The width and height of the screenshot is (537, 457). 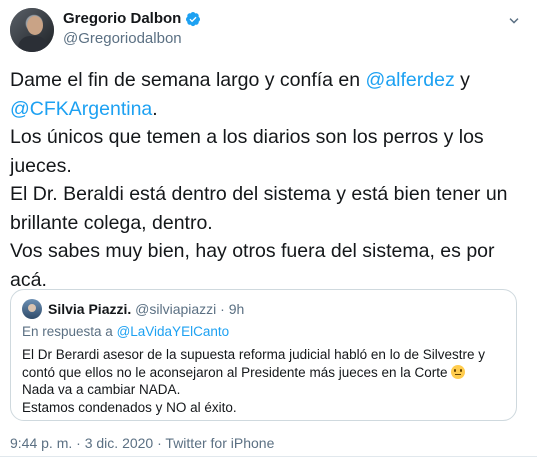 I want to click on author-avatar, so click(x=32, y=30).